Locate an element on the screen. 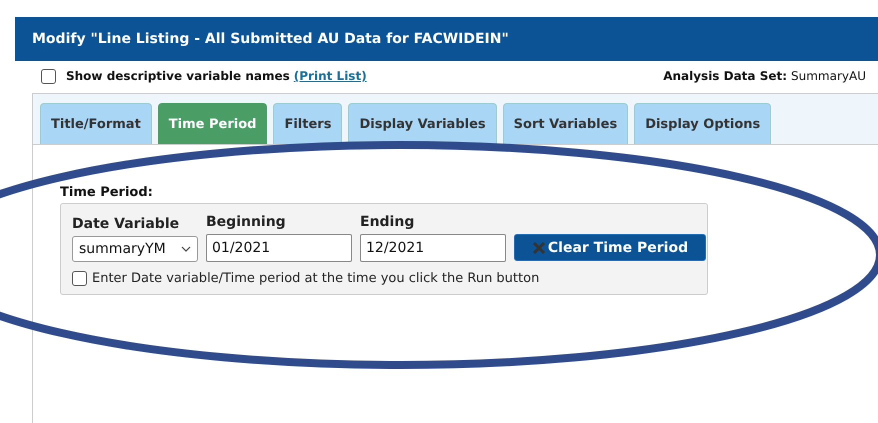  field-label: Beginning is located at coordinates (246, 222).